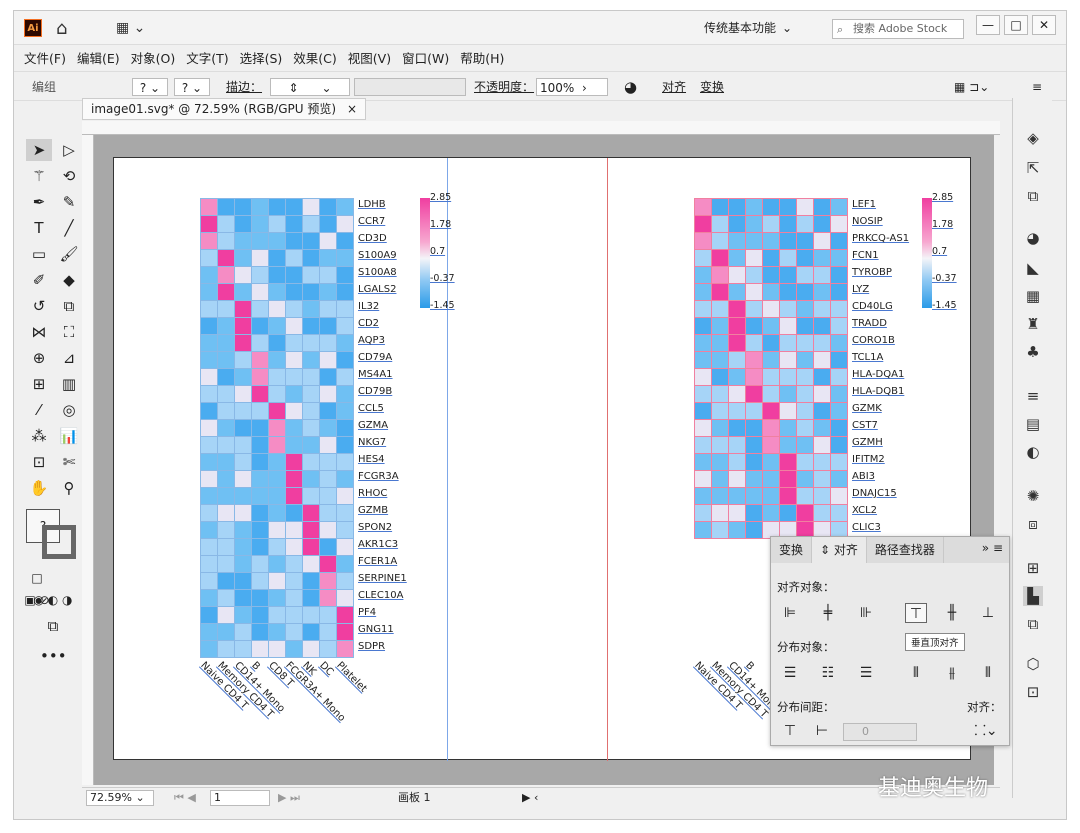  What do you see at coordinates (39, 228) in the screenshot?
I see `type-tool-icon: T` at bounding box center [39, 228].